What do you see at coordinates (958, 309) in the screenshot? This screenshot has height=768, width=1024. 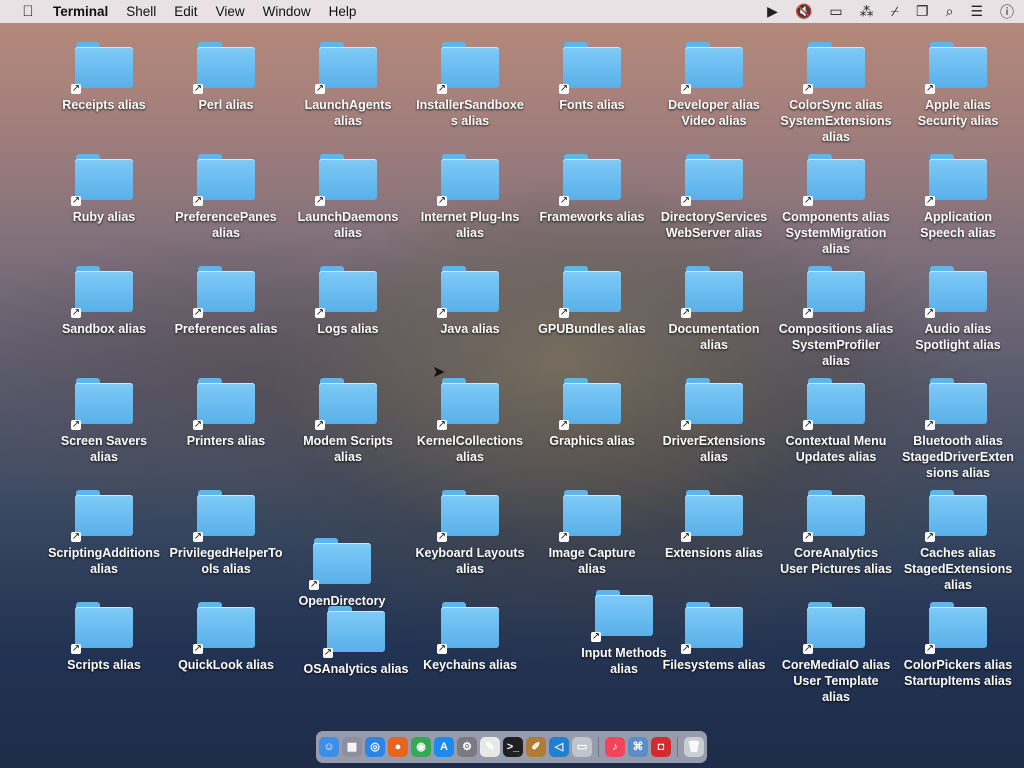 I see `desktop-alias-item: ↗ Audio alias Spotlight alias` at bounding box center [958, 309].